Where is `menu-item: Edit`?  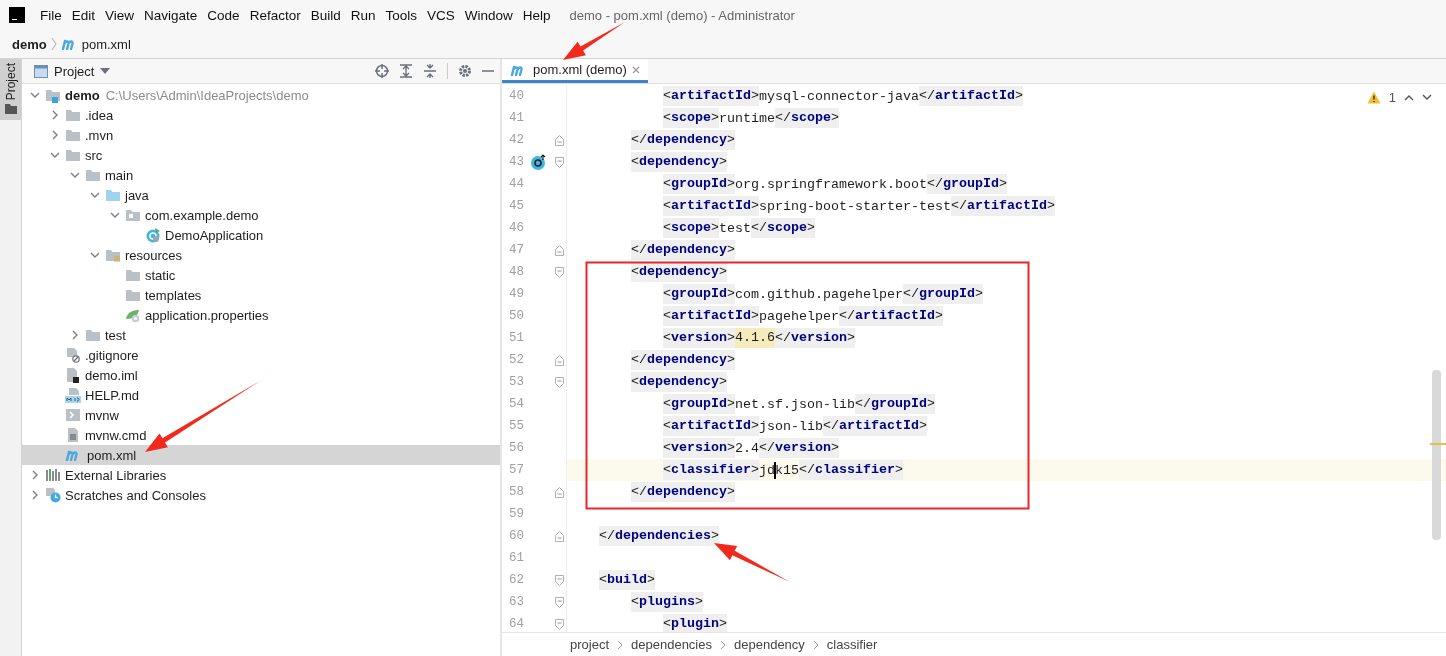 menu-item: Edit is located at coordinates (83, 15).